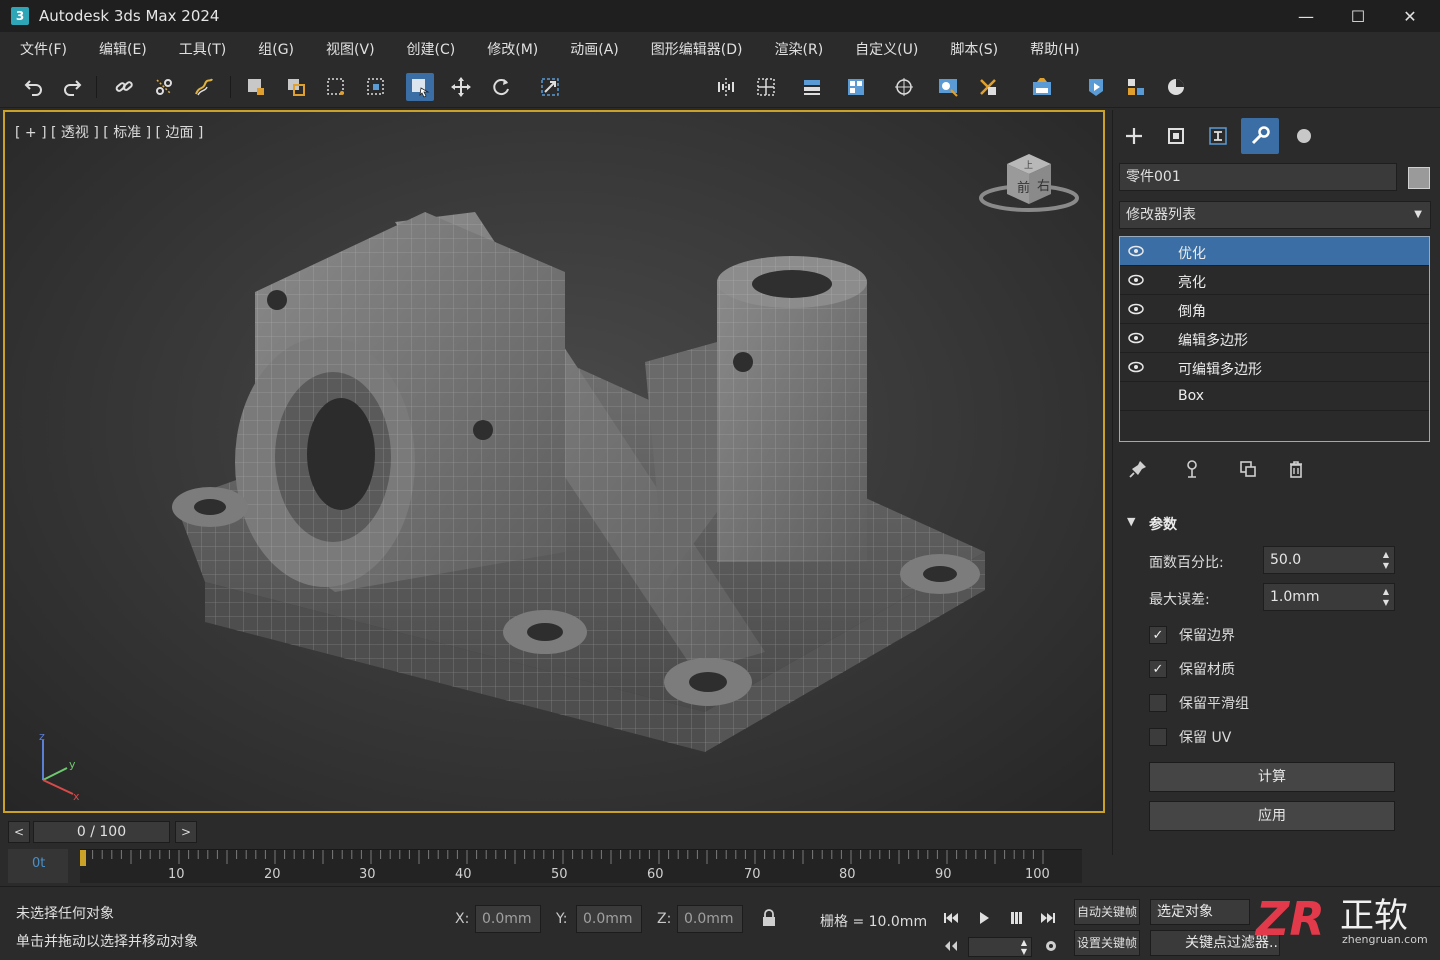 The height and width of the screenshot is (960, 1440). I want to click on active-shade-icon, so click(1136, 87).